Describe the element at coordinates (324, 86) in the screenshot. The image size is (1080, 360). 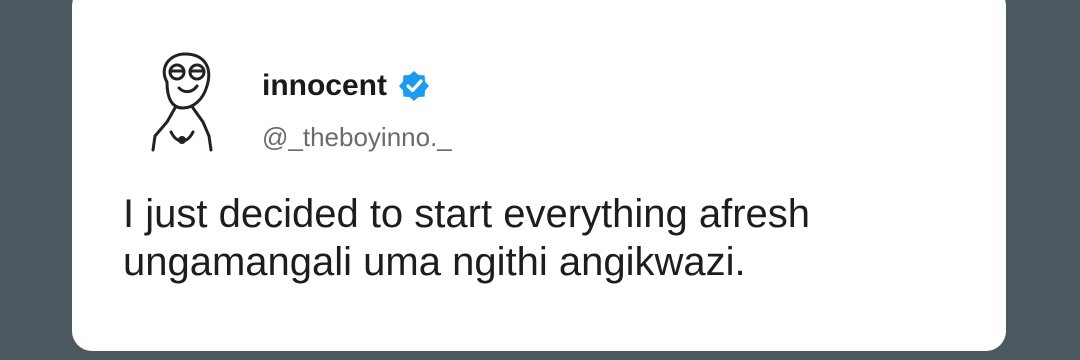
I see `display-name: innocent` at that location.